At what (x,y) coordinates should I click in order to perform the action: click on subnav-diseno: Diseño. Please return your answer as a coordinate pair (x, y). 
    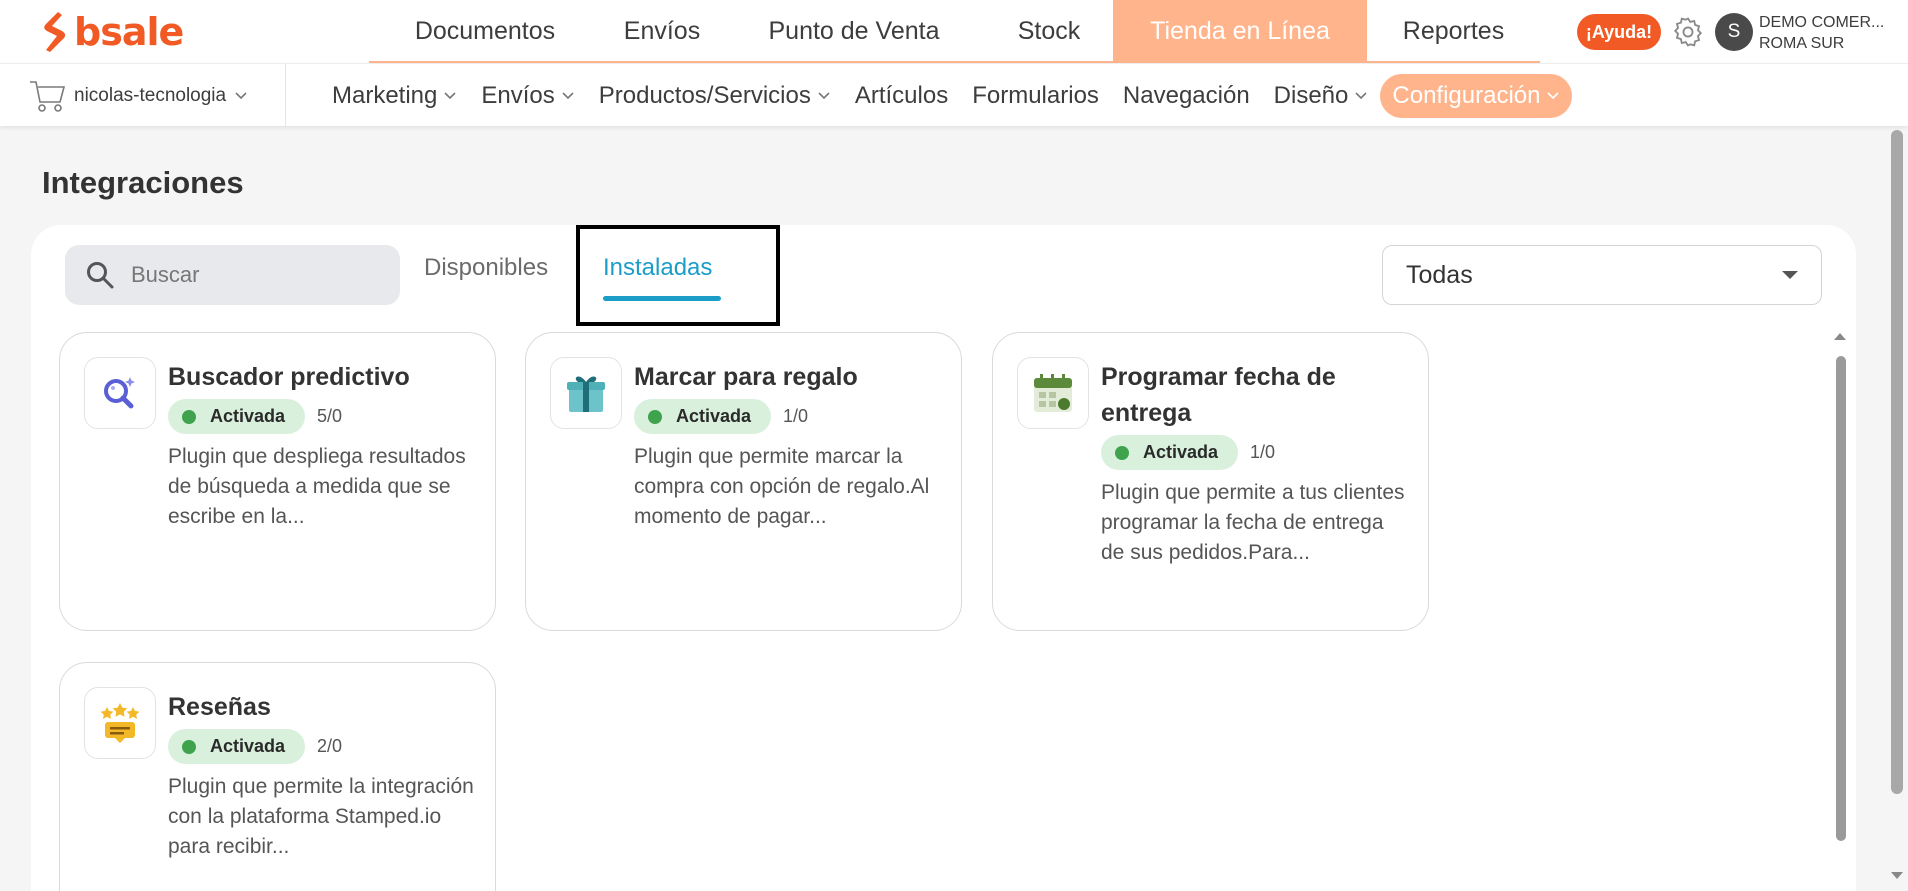
    Looking at the image, I should click on (1321, 96).